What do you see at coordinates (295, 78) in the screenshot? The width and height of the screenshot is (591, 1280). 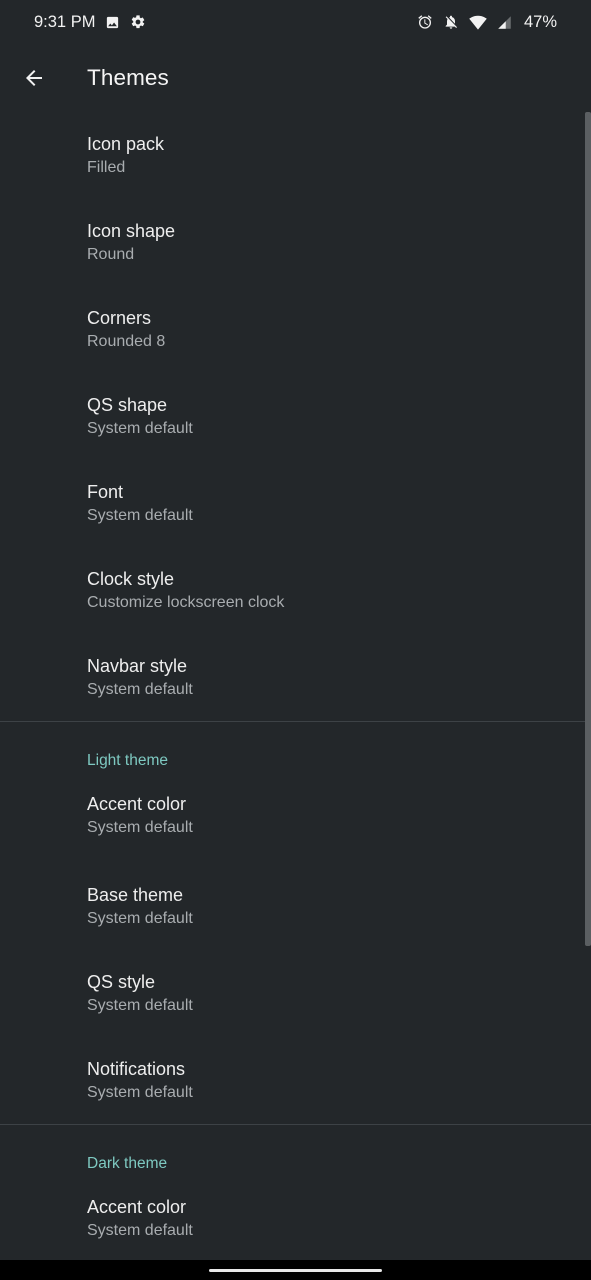 I see `app-bar: Themes` at bounding box center [295, 78].